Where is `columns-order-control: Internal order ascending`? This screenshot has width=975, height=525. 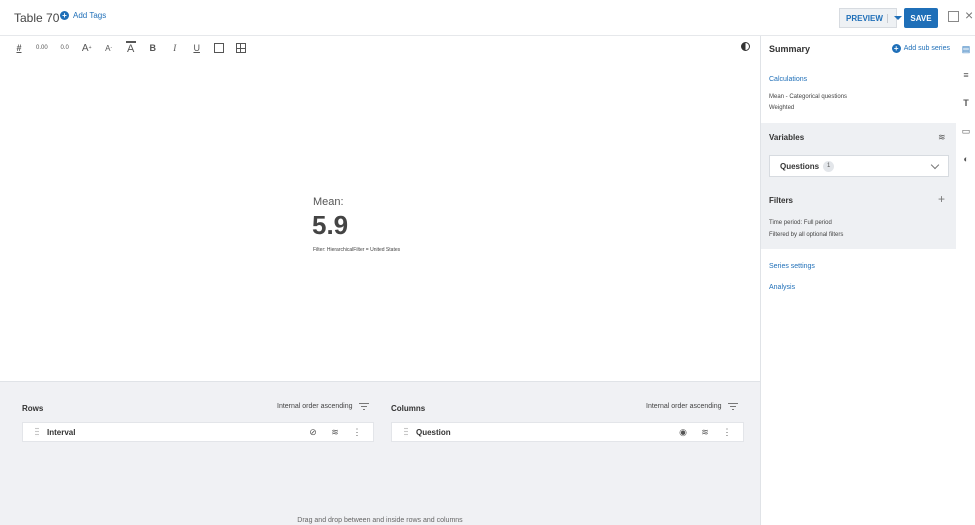
columns-order-control: Internal order ascending is located at coordinates (692, 406).